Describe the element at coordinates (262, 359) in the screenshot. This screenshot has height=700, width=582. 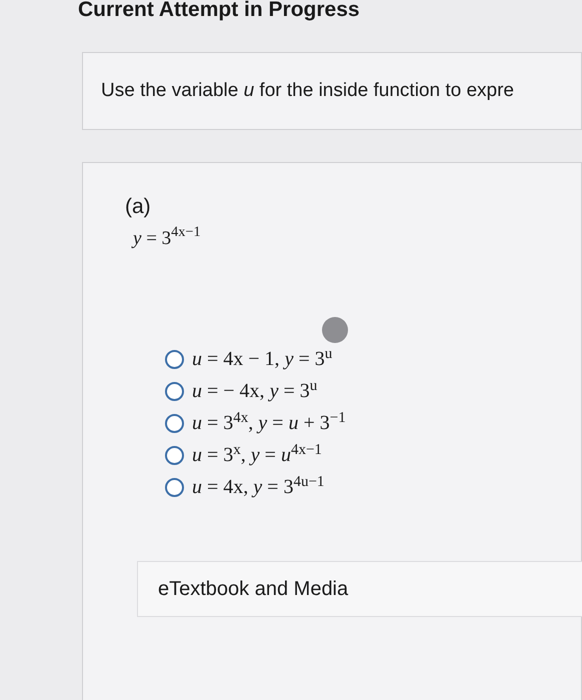
I see `option-label: u = 4x − 1, y = 3$^{u}$` at that location.